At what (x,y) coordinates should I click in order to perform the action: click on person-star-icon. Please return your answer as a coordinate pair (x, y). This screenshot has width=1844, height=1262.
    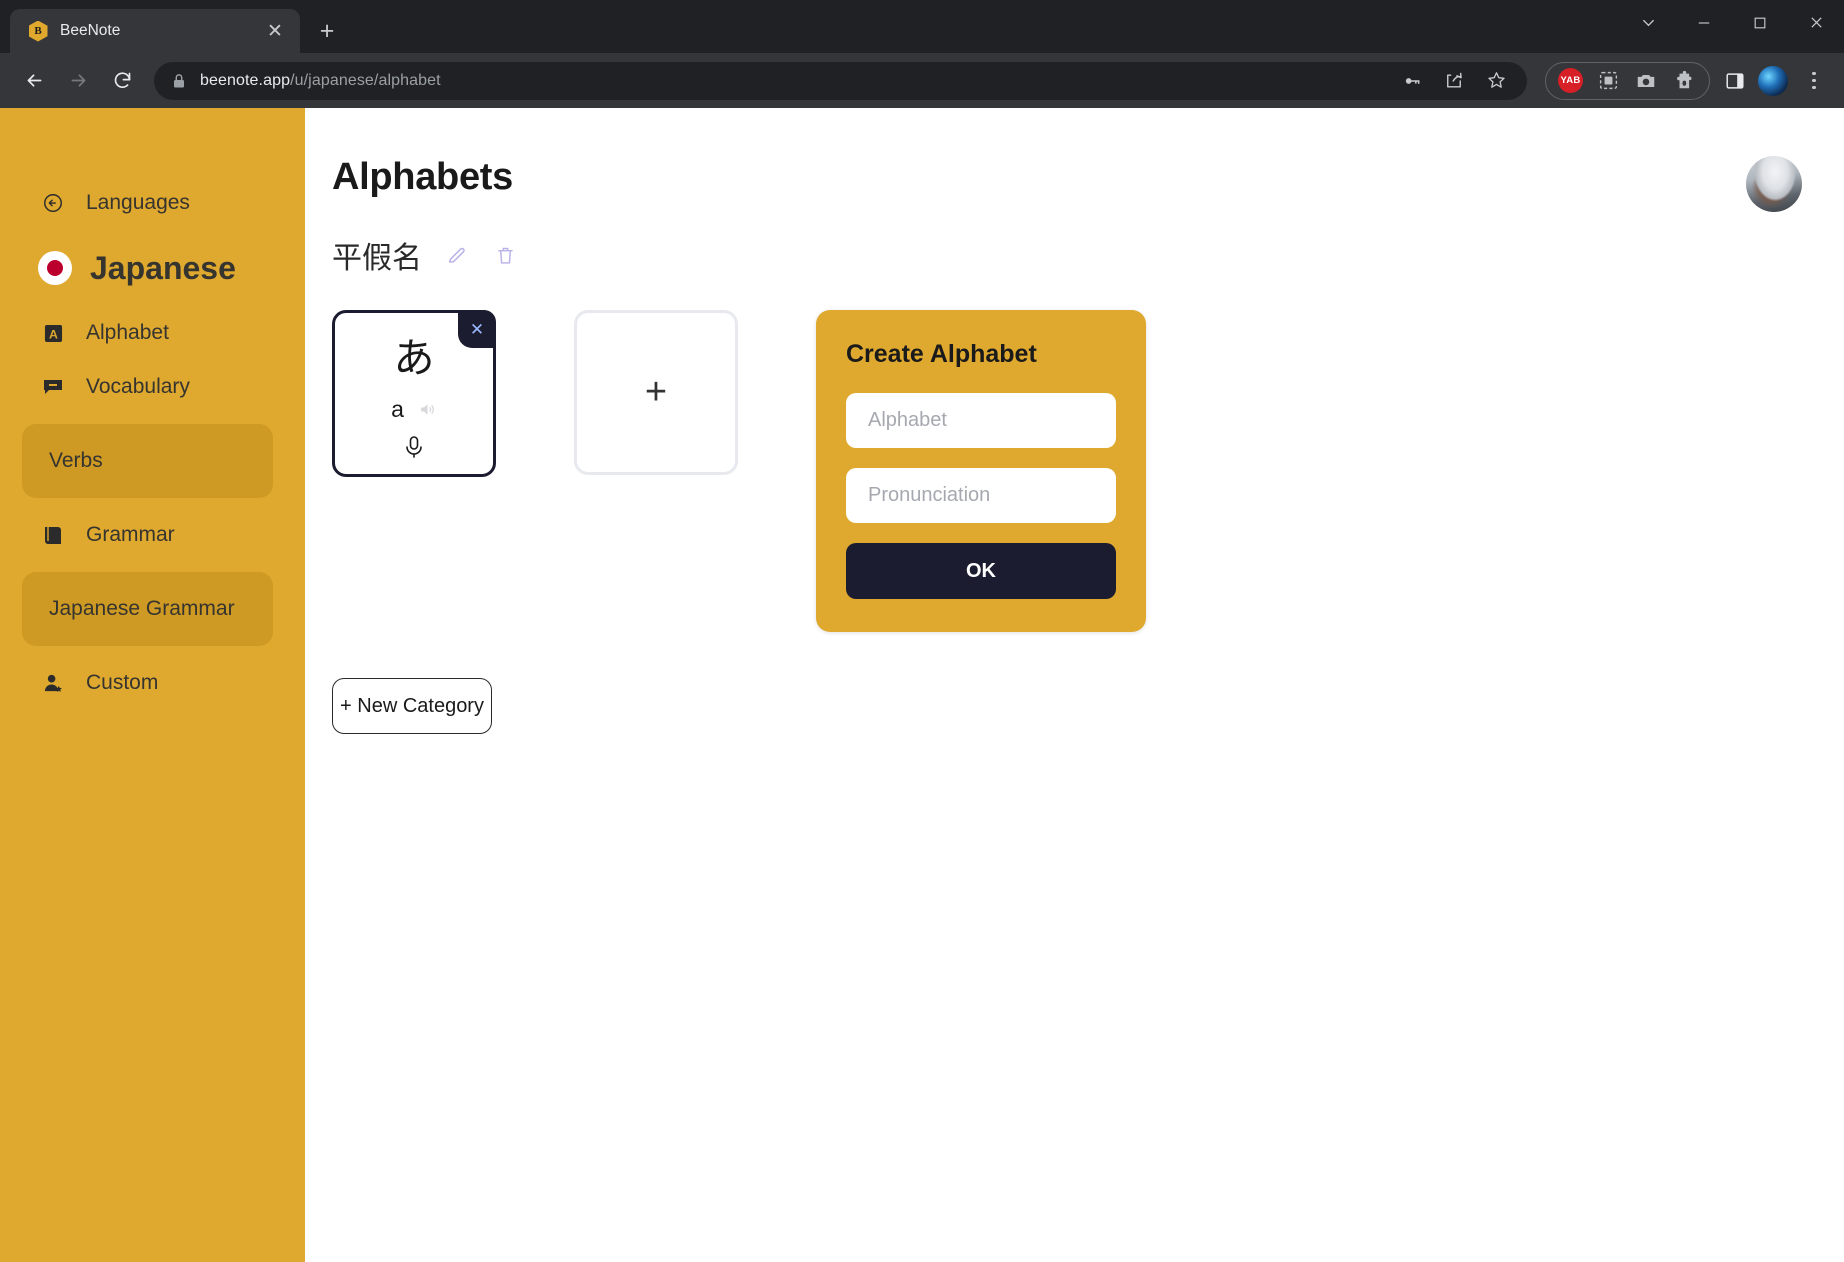
    Looking at the image, I should click on (53, 683).